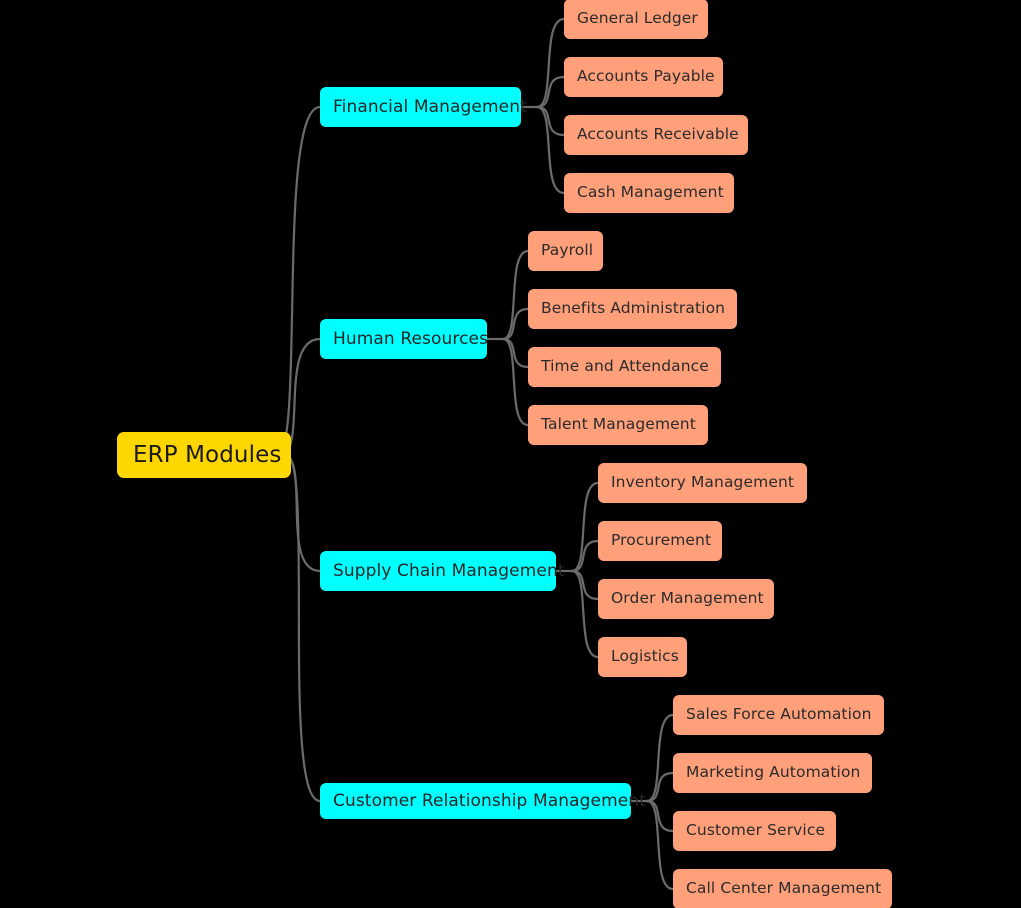 This screenshot has height=908, width=1021. What do you see at coordinates (404, 339) in the screenshot?
I see `branch-node: Human Resources` at bounding box center [404, 339].